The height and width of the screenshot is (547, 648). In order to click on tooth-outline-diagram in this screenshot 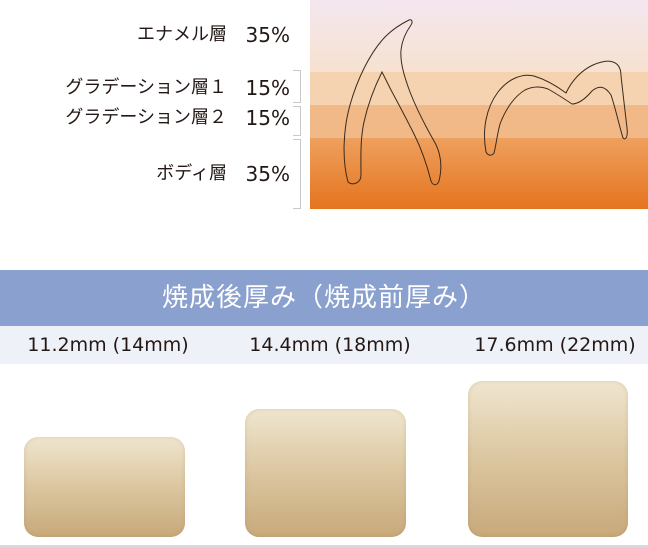, I will do `click(485, 102)`.